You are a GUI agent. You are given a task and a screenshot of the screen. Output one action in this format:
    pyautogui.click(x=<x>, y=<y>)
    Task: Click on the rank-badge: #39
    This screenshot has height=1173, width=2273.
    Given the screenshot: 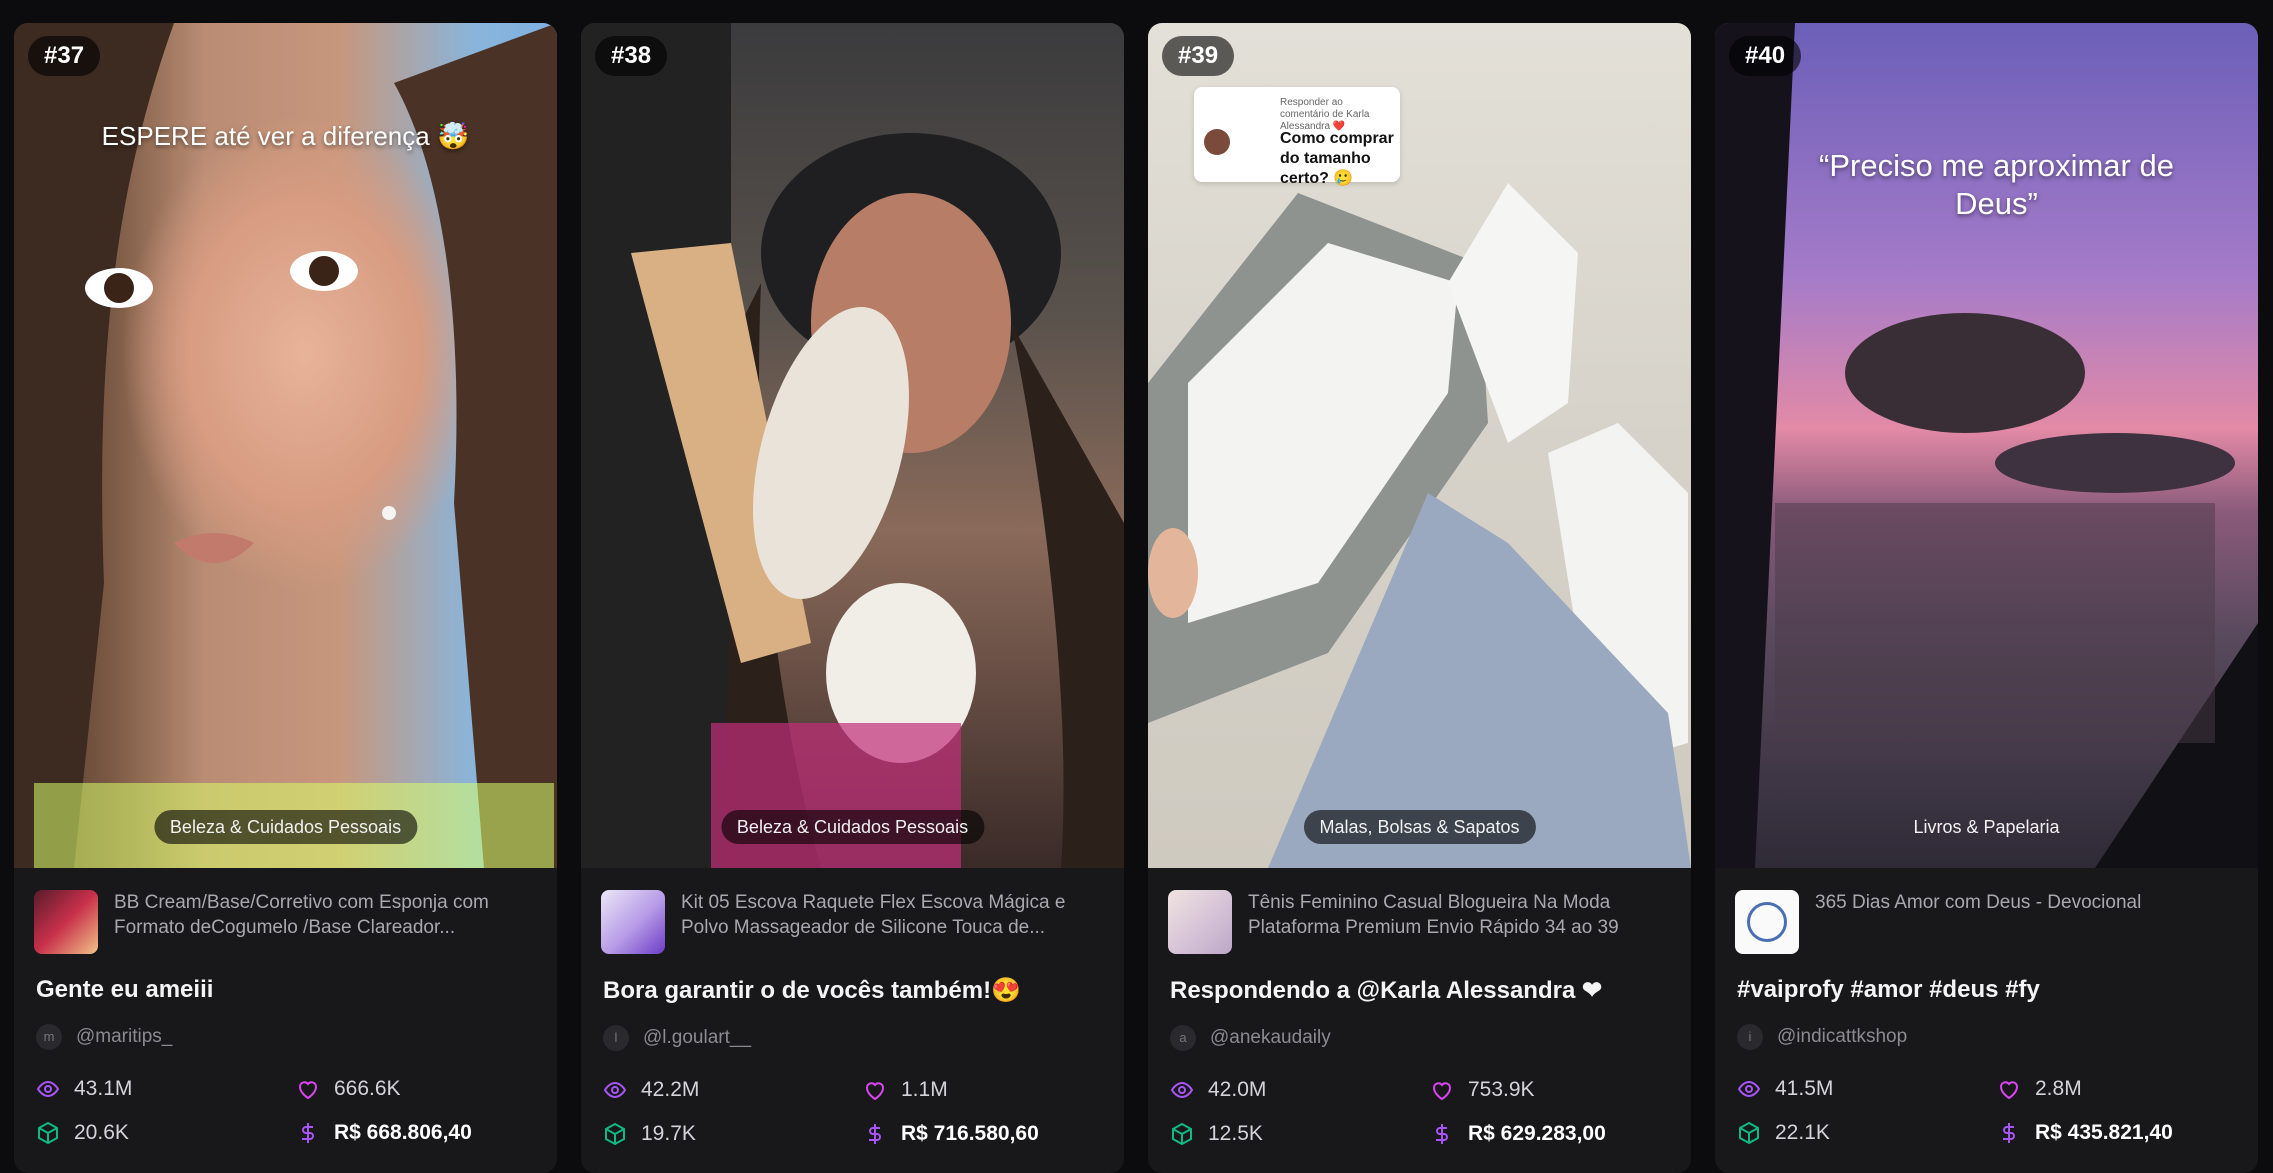 What is the action you would take?
    pyautogui.click(x=1198, y=56)
    